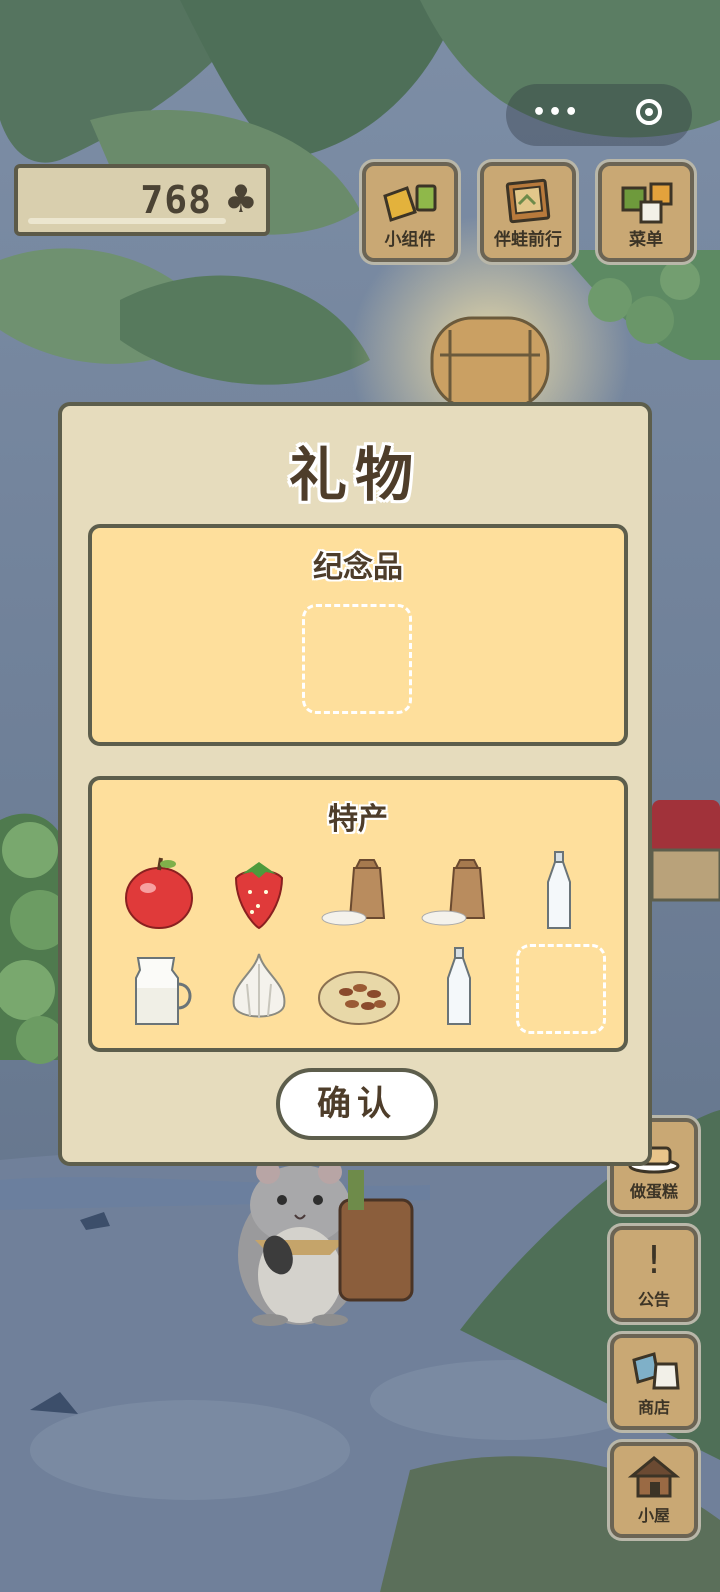 The width and height of the screenshot is (720, 1592). I want to click on specialty-empty-slot, so click(561, 989).